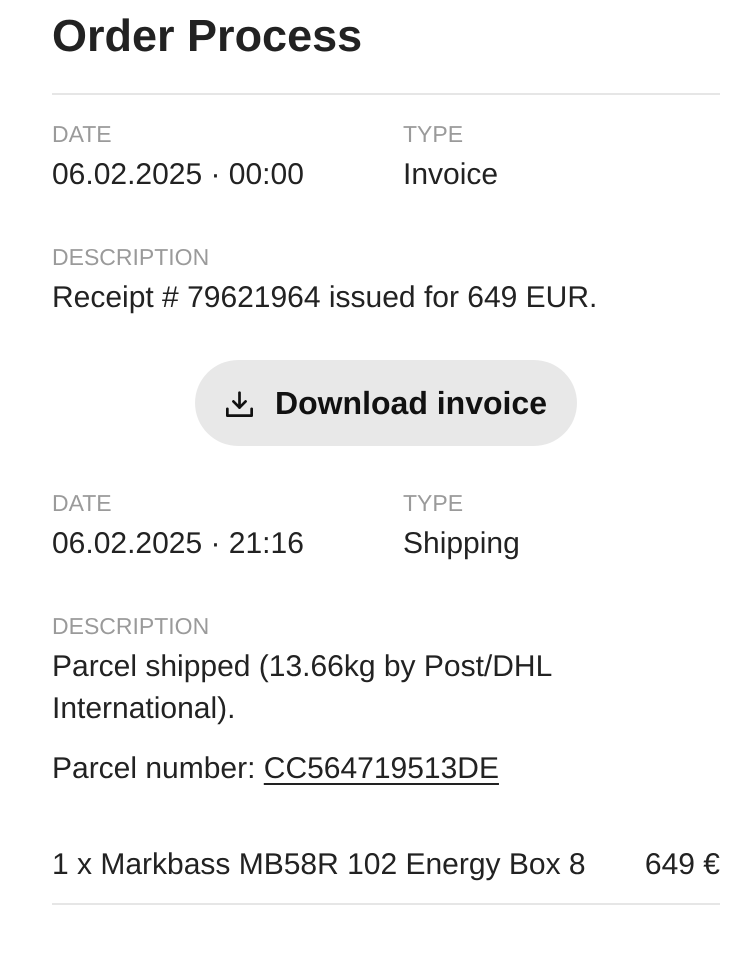 This screenshot has width=754, height=960. Describe the element at coordinates (450, 175) in the screenshot. I see `type-value: Invoice` at that location.